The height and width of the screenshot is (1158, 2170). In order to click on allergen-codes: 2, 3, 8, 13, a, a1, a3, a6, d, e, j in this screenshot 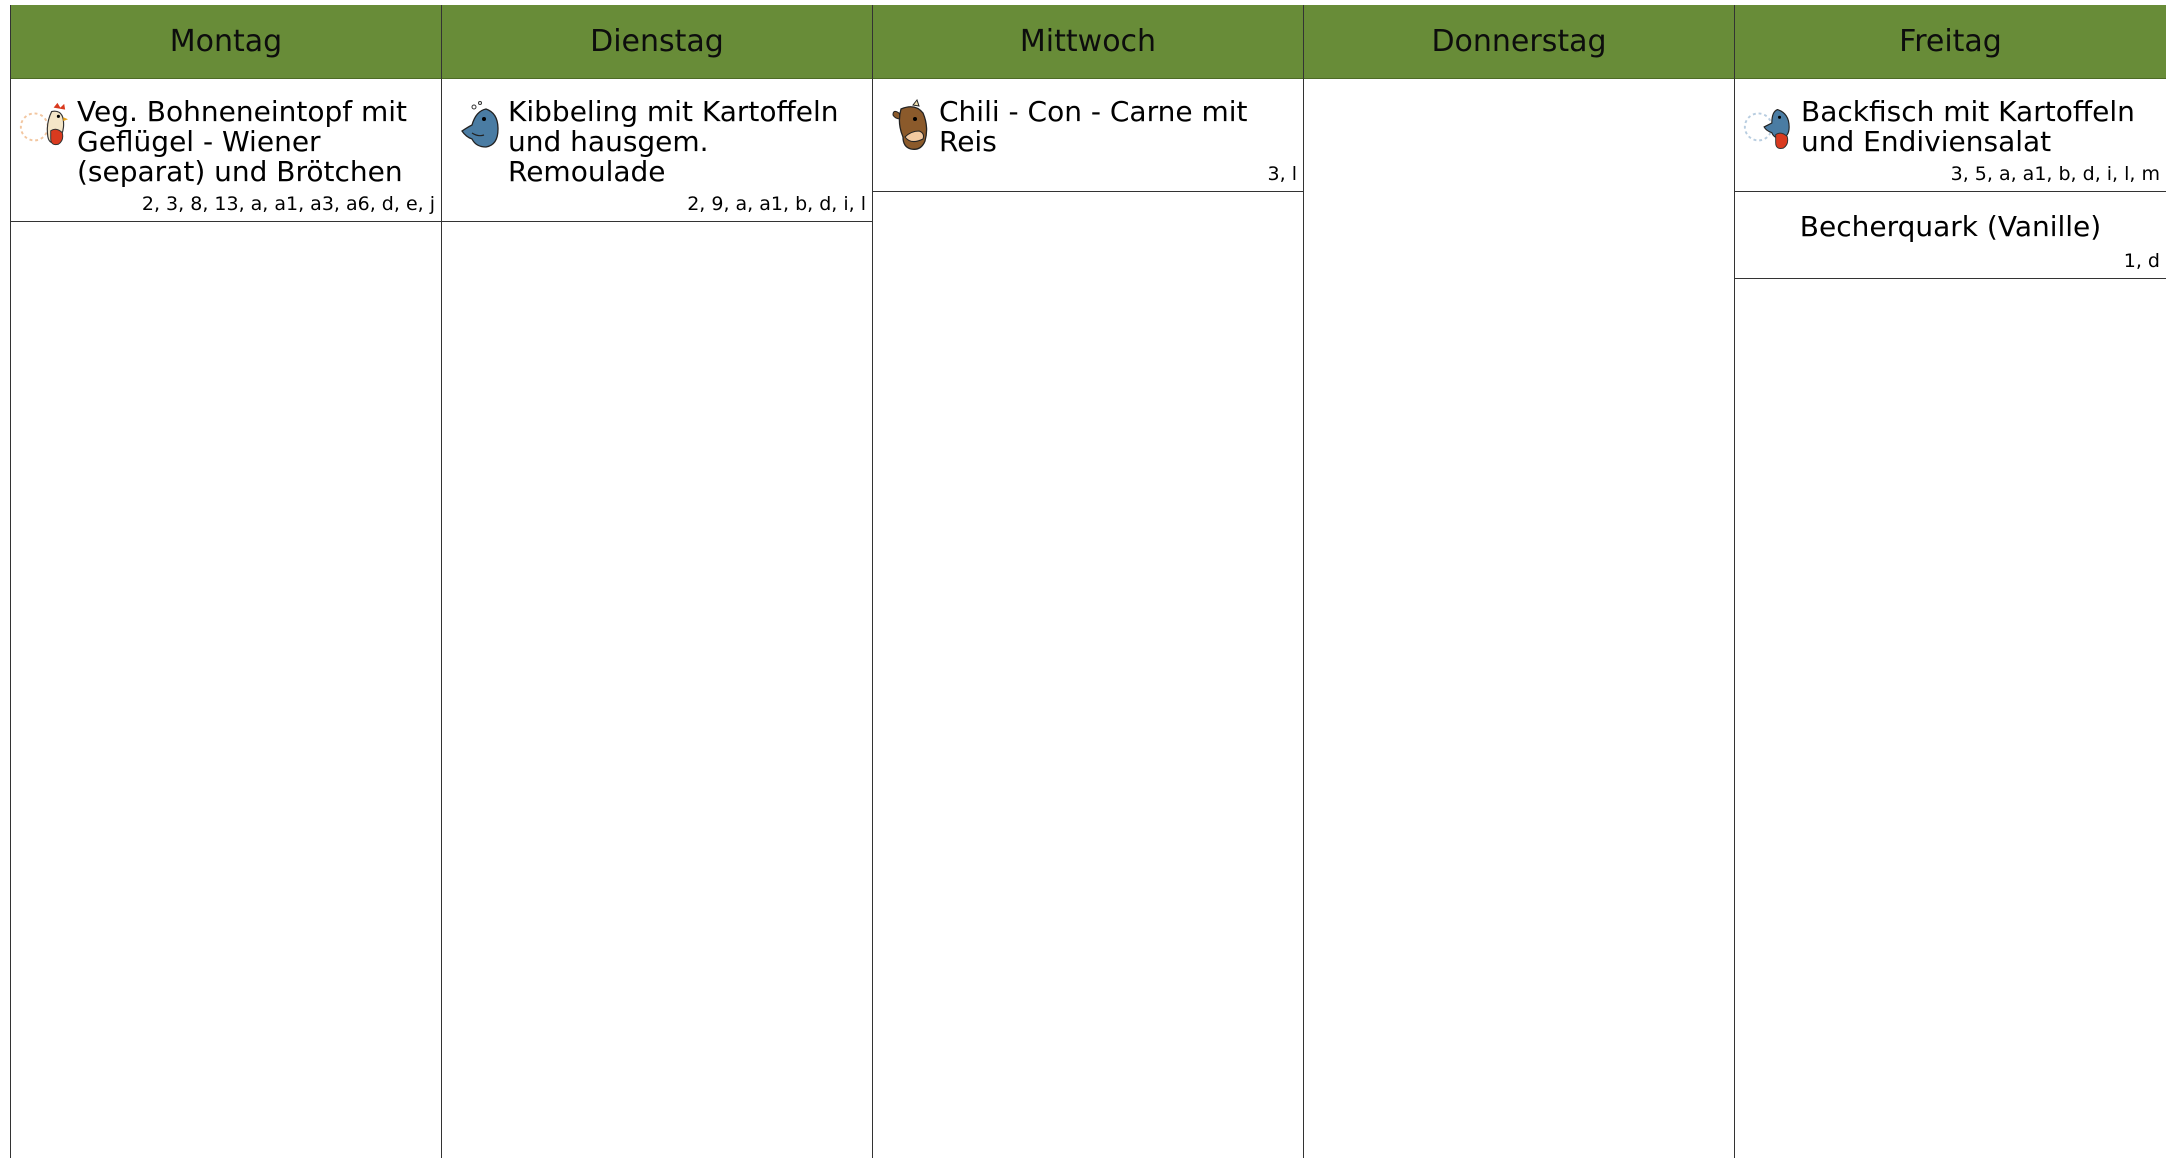, I will do `click(288, 204)`.